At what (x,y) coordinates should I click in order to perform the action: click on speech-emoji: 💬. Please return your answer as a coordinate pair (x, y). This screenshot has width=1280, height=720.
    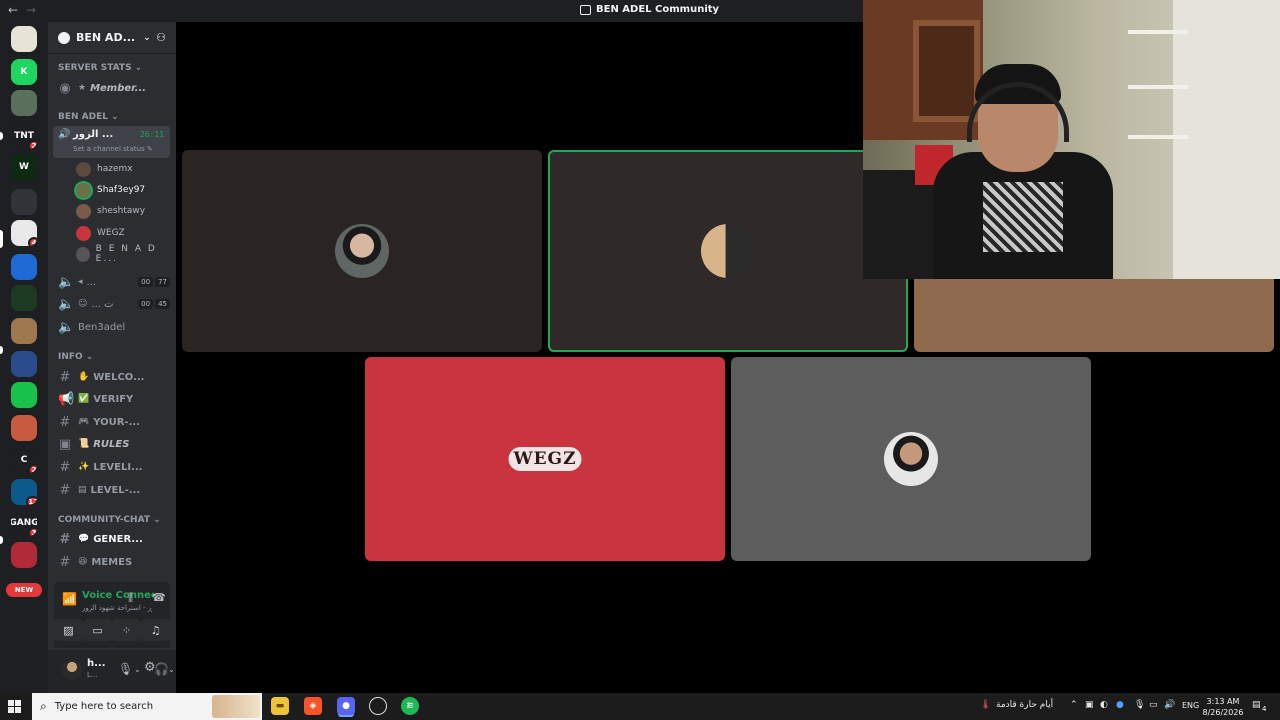
    Looking at the image, I should click on (84, 539).